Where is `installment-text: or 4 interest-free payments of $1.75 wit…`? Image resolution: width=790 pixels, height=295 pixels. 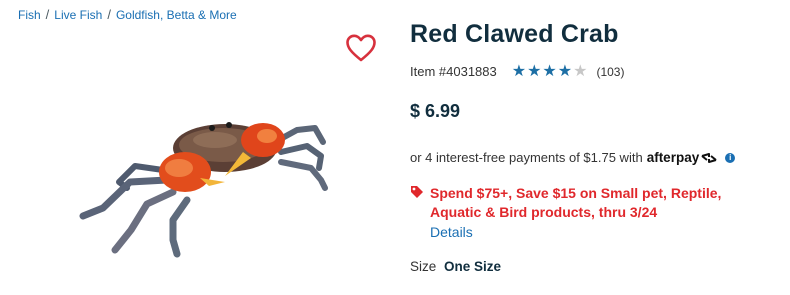
installment-text: or 4 interest-free payments of $1.75 wit… is located at coordinates (526, 157).